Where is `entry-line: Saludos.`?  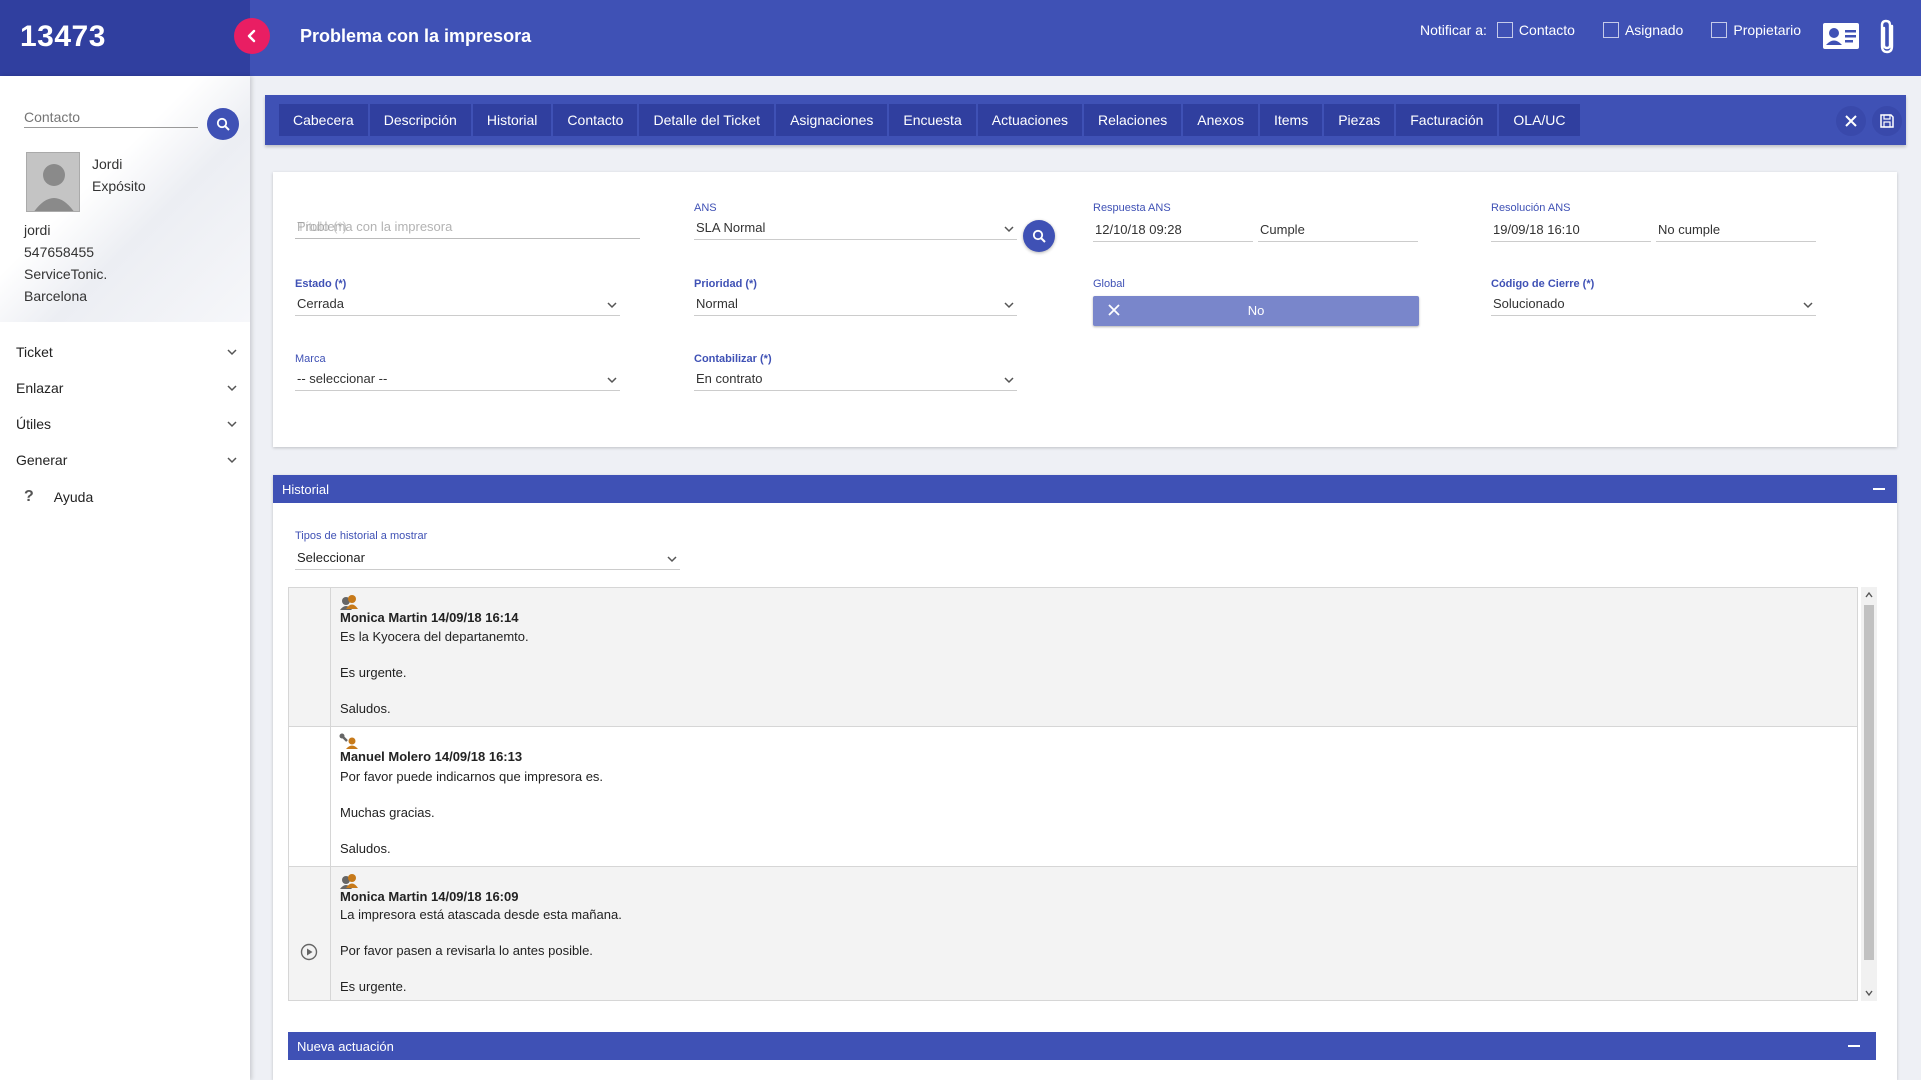 entry-line: Saludos. is located at coordinates (365, 848).